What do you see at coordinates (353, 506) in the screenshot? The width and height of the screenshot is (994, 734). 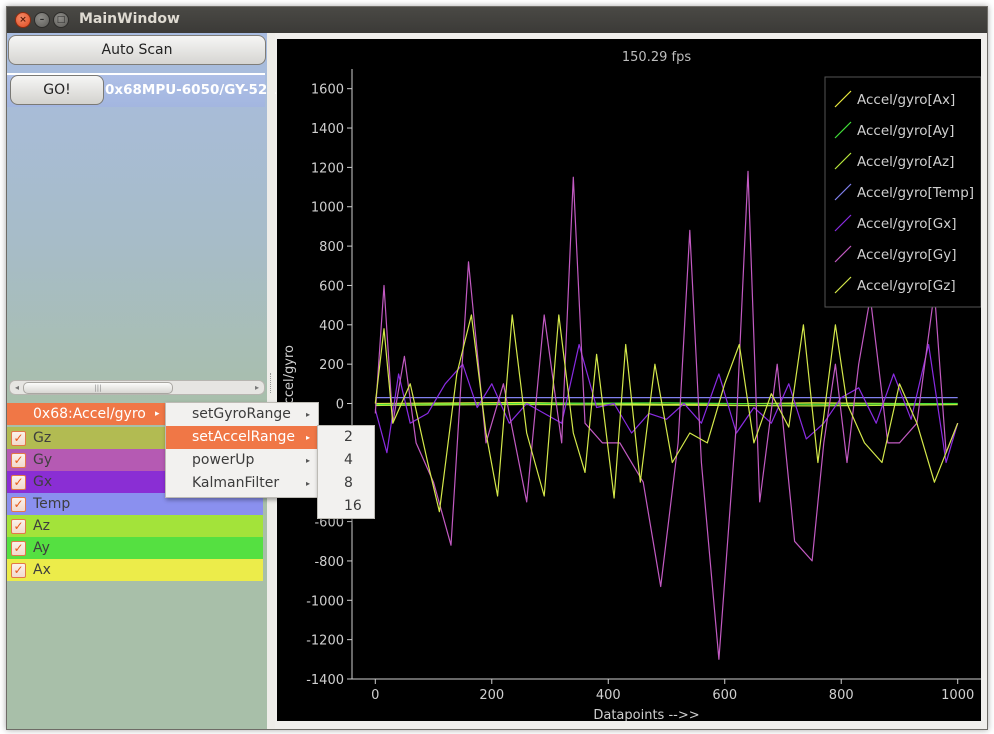 I see `option-label: 16` at bounding box center [353, 506].